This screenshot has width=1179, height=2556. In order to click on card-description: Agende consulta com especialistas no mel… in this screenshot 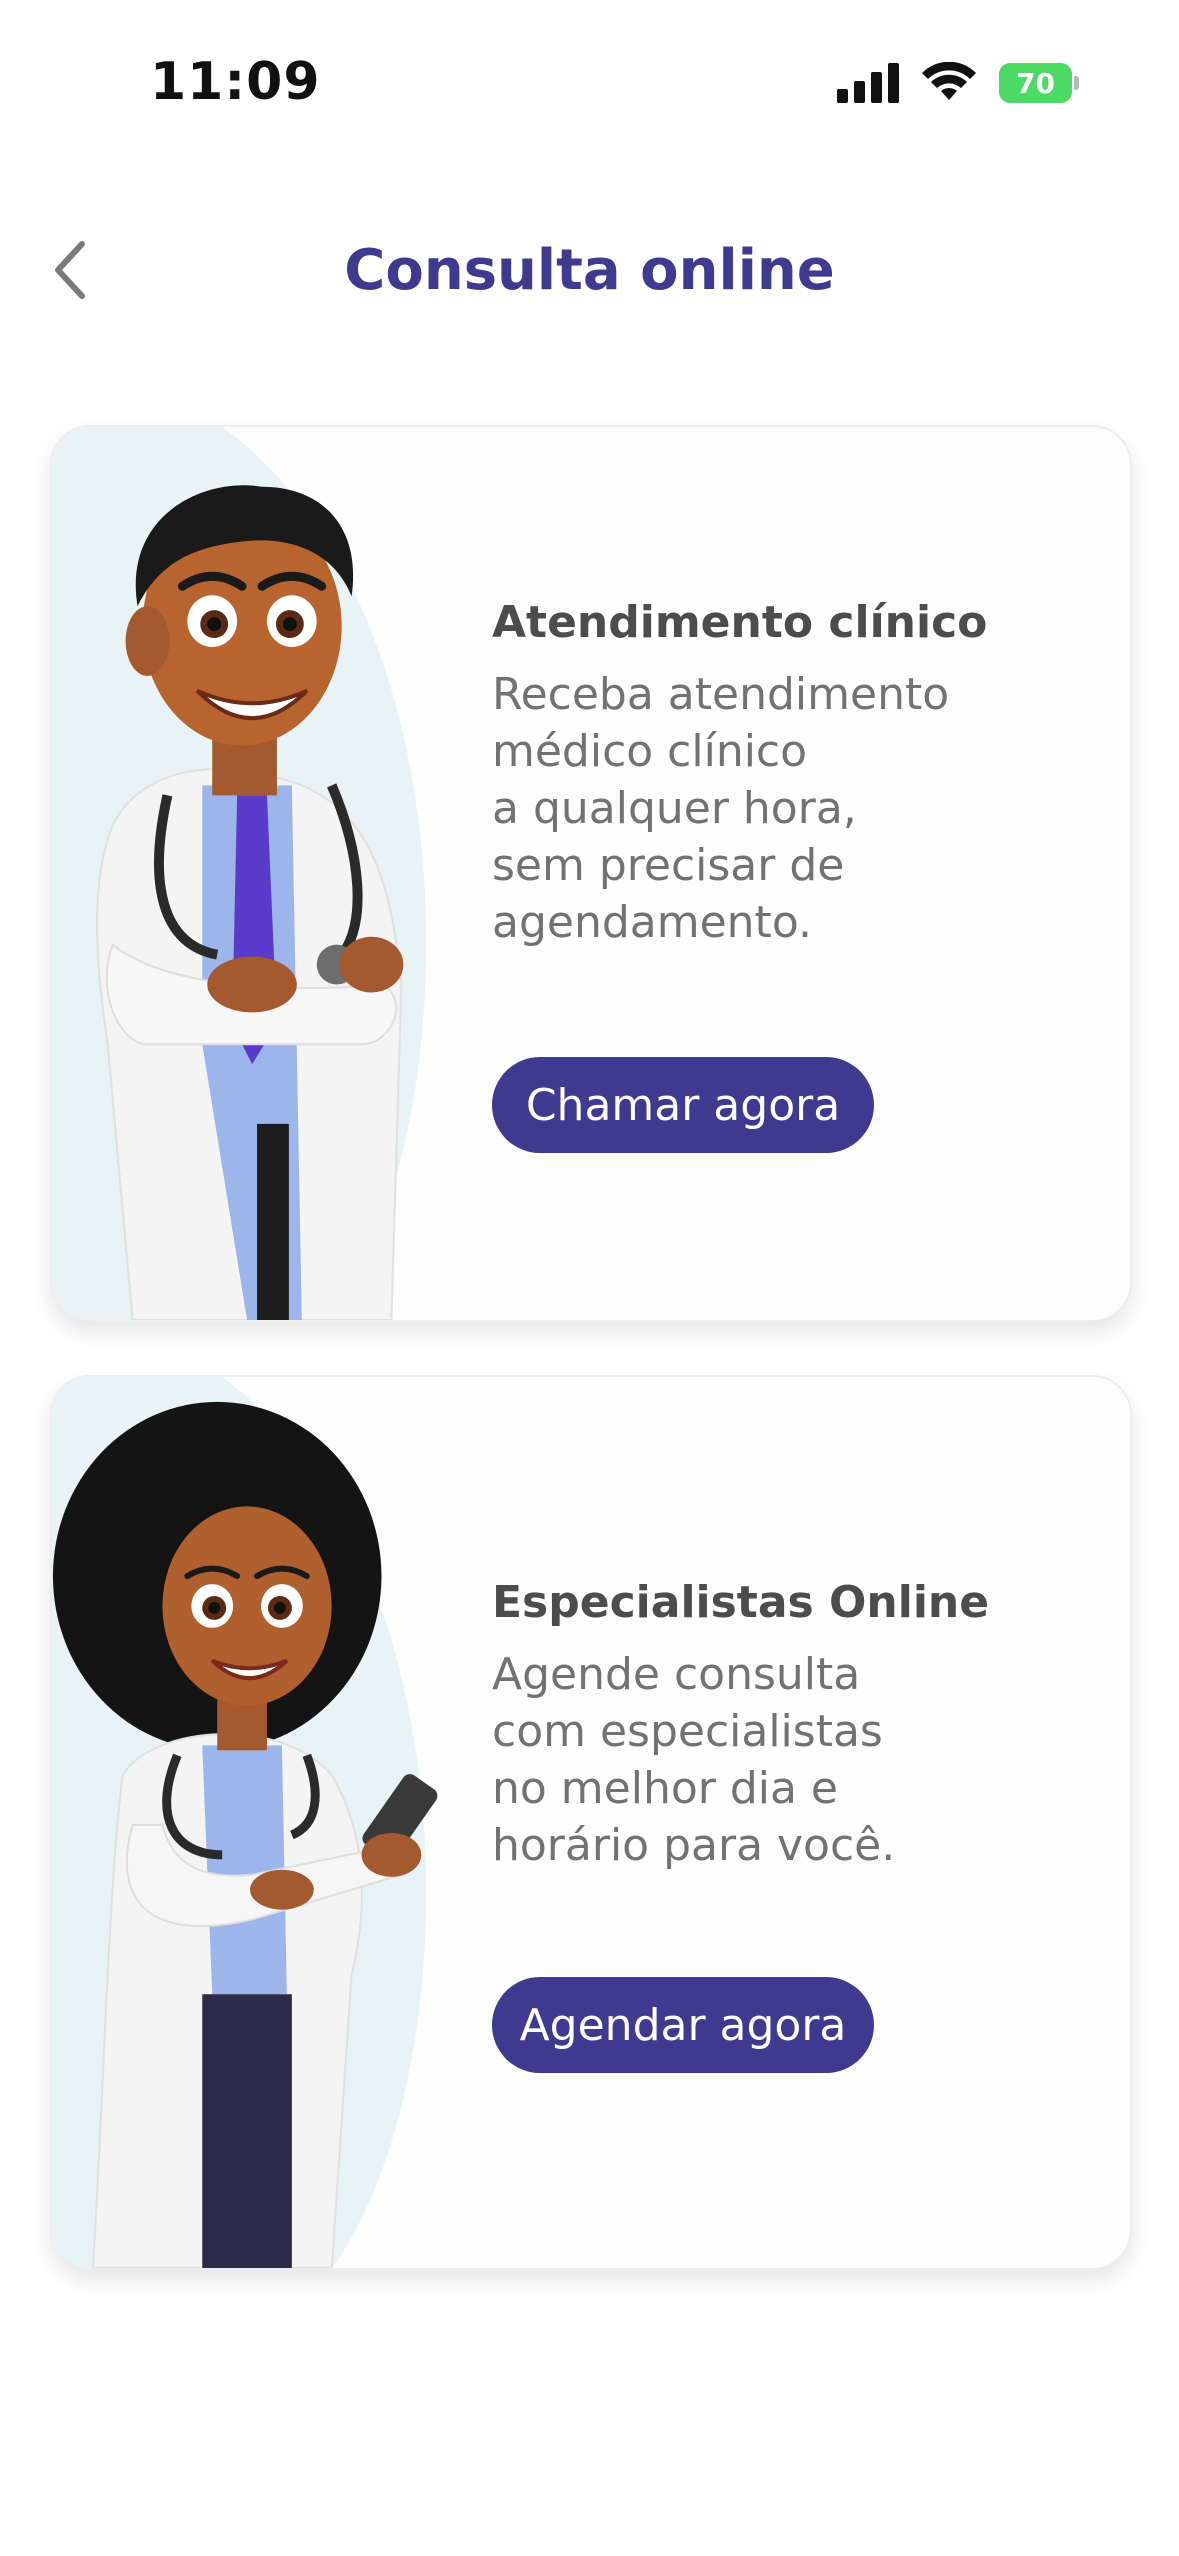, I will do `click(694, 1760)`.